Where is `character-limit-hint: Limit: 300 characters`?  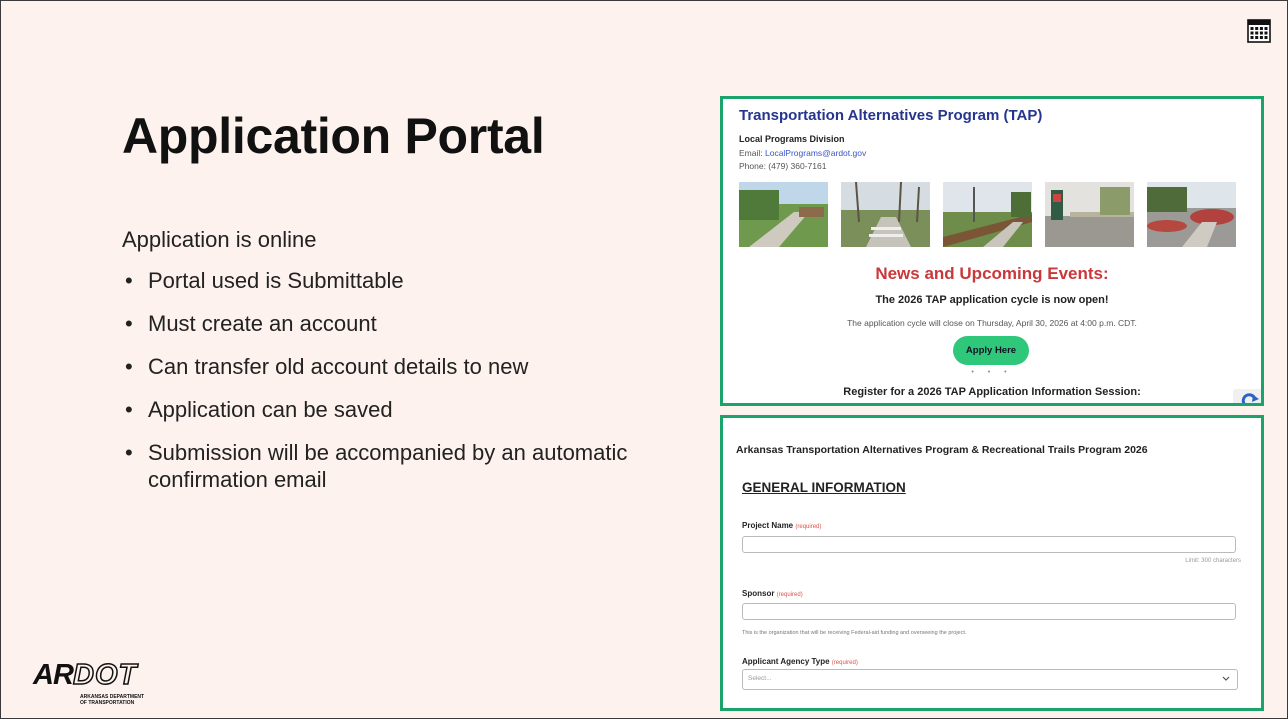 character-limit-hint: Limit: 300 characters is located at coordinates (1213, 561).